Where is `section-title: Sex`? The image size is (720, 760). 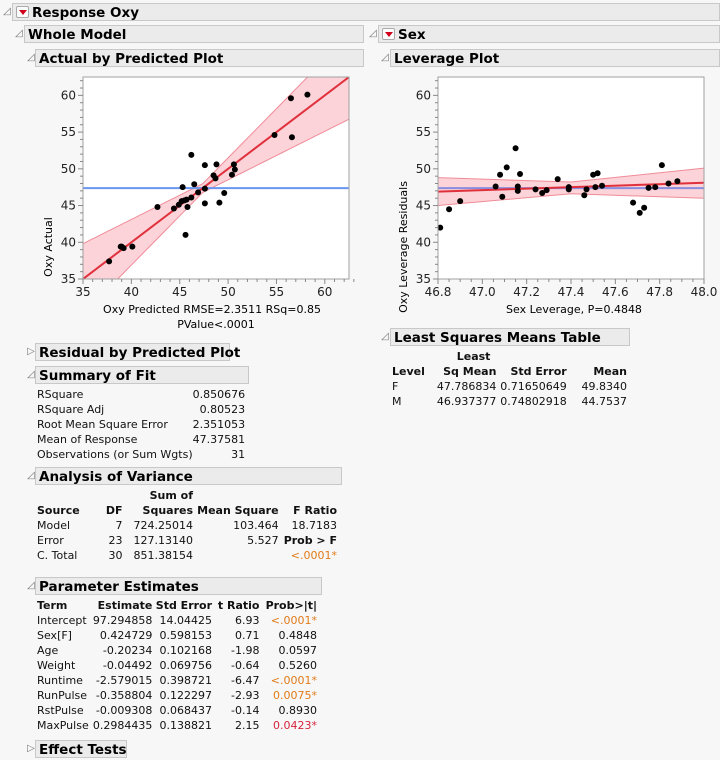 section-title: Sex is located at coordinates (412, 35).